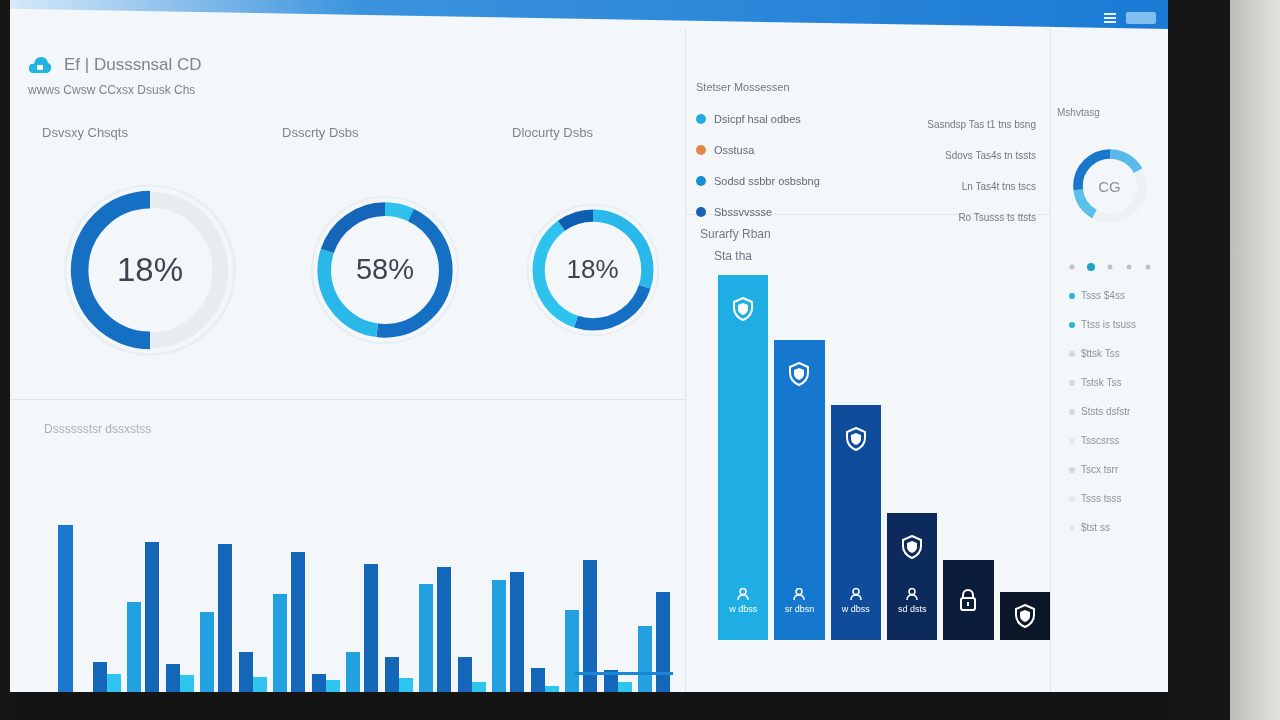 Image resolution: width=1280 pixels, height=720 pixels. Describe the element at coordinates (1100, 440) in the screenshot. I see `list-item: Tsscsrss` at that location.